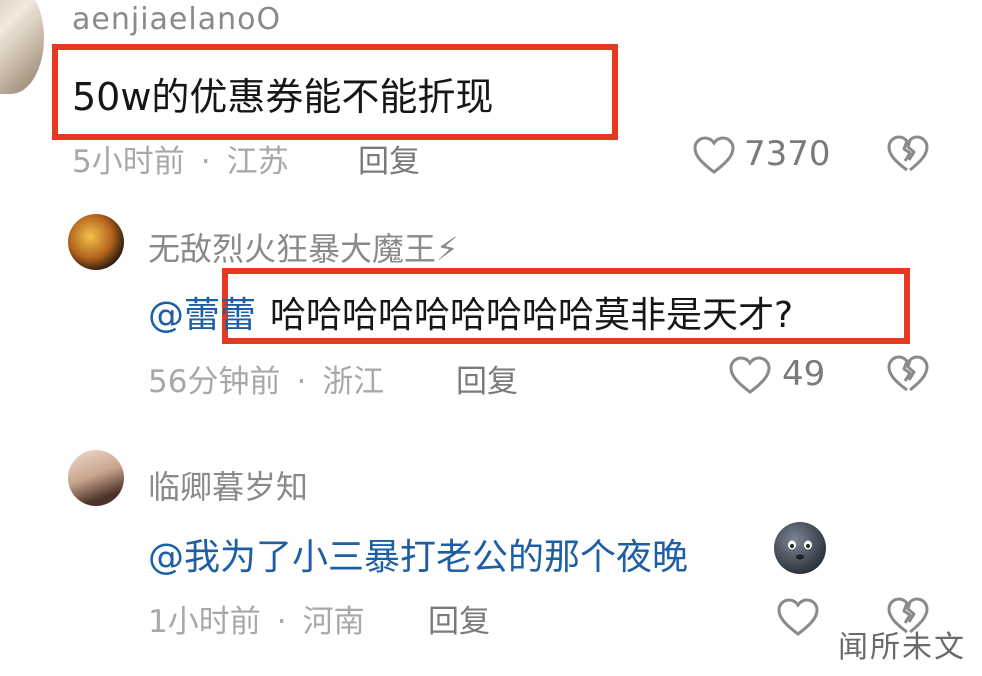 The width and height of the screenshot is (982, 676). I want to click on reply-text: @我为了小三暴打老公的那个夜晚, so click(418, 554).